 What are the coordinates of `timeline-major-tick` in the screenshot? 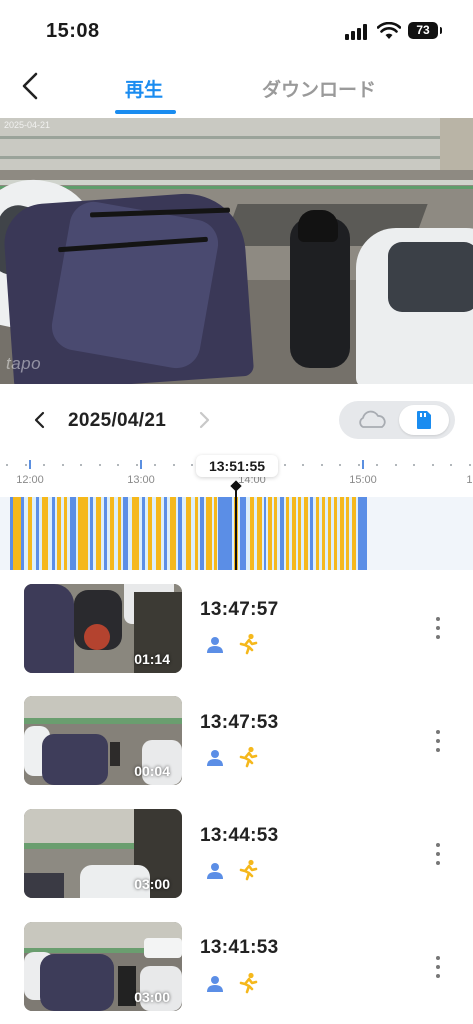 It's located at (363, 464).